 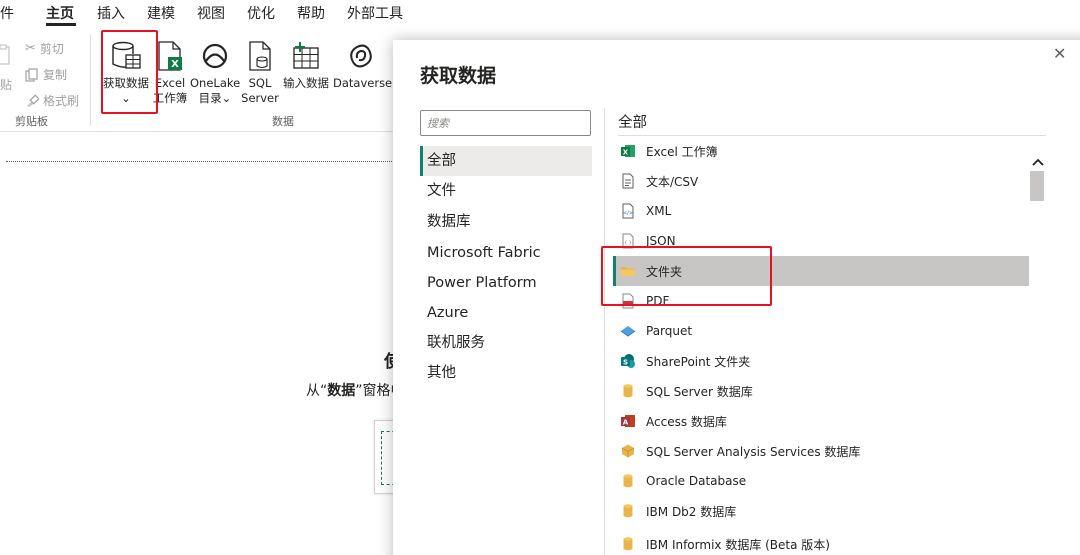 What do you see at coordinates (821, 271) in the screenshot?
I see `source-folder: 文件夹` at bounding box center [821, 271].